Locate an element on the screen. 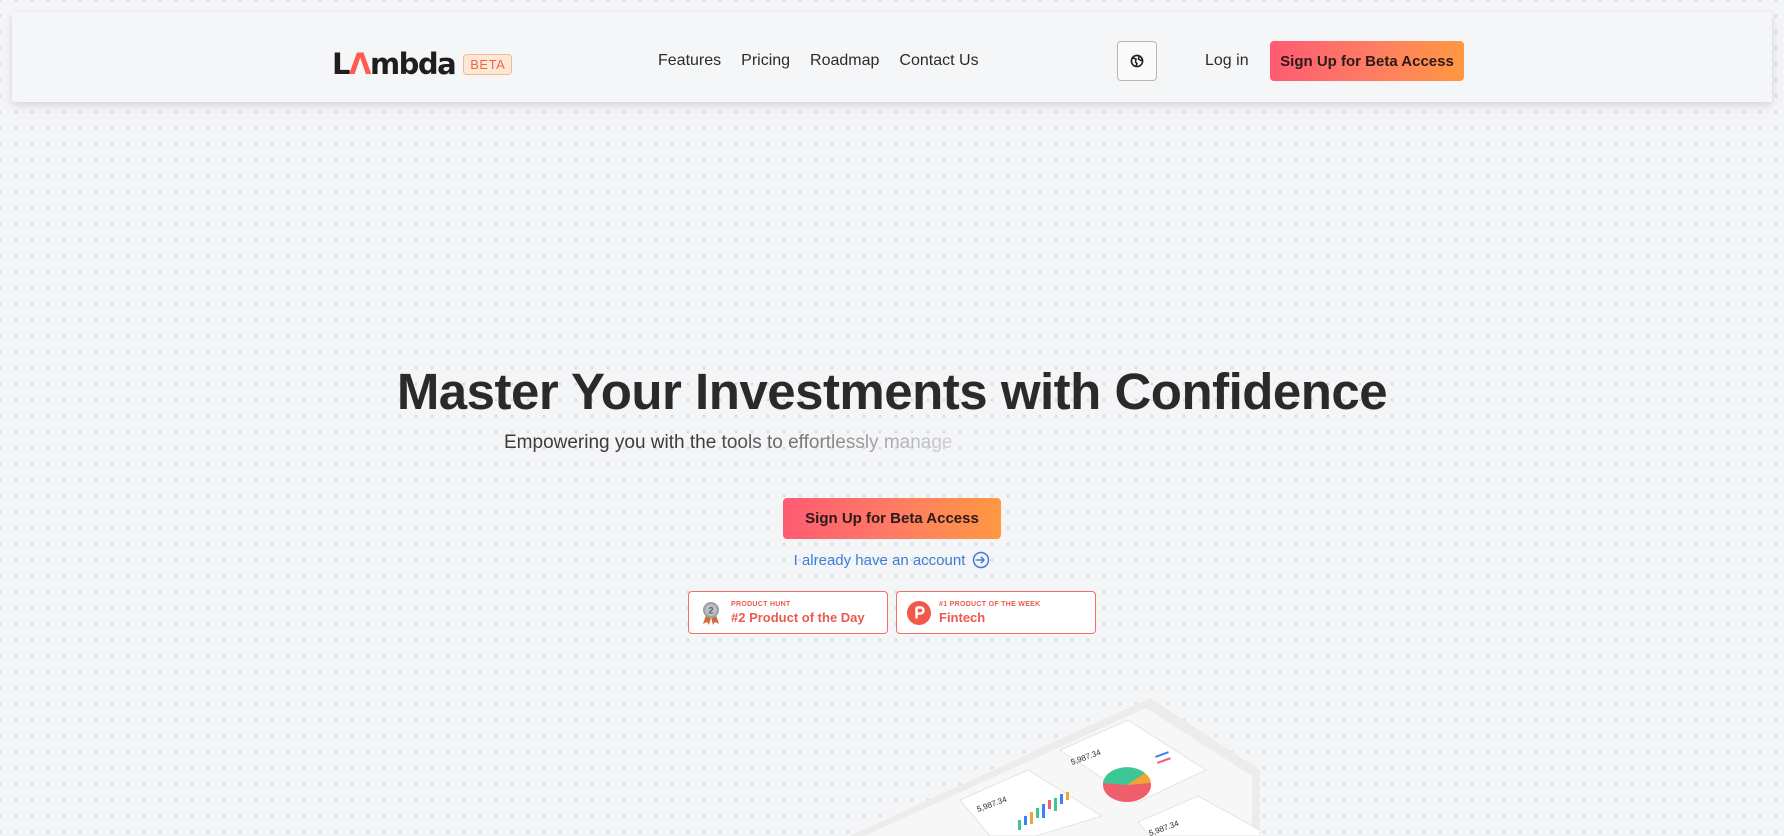 The height and width of the screenshot is (836, 1784). beta-badge: BETA is located at coordinates (488, 64).